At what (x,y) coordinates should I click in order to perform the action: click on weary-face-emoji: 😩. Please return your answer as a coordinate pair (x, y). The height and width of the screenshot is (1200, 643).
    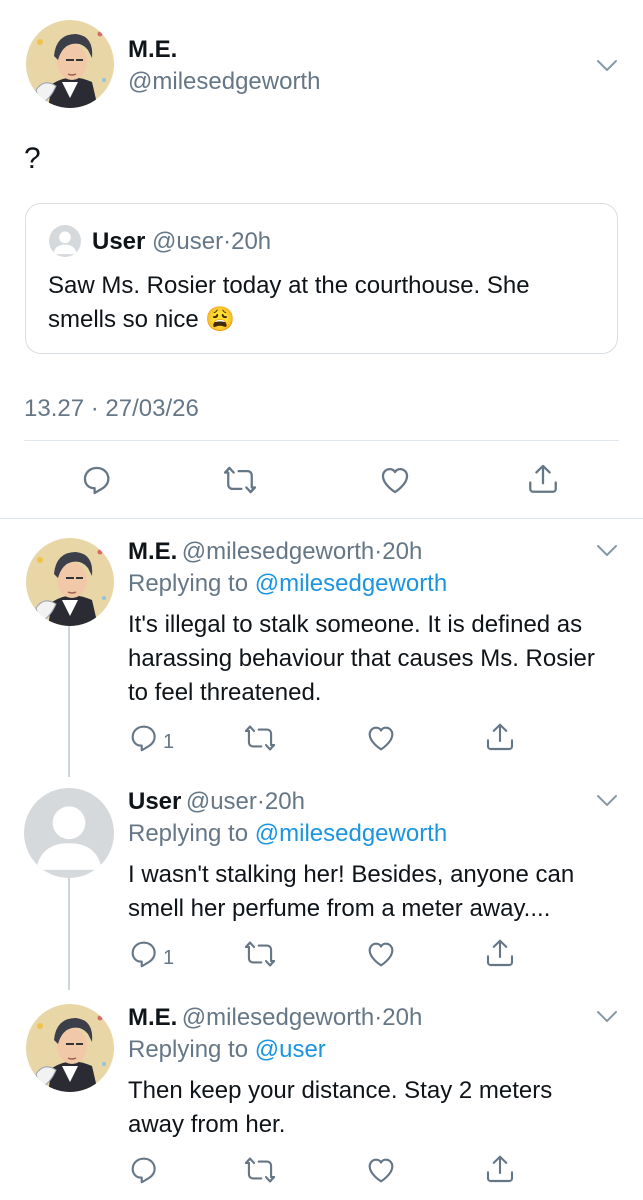
    Looking at the image, I should click on (220, 319).